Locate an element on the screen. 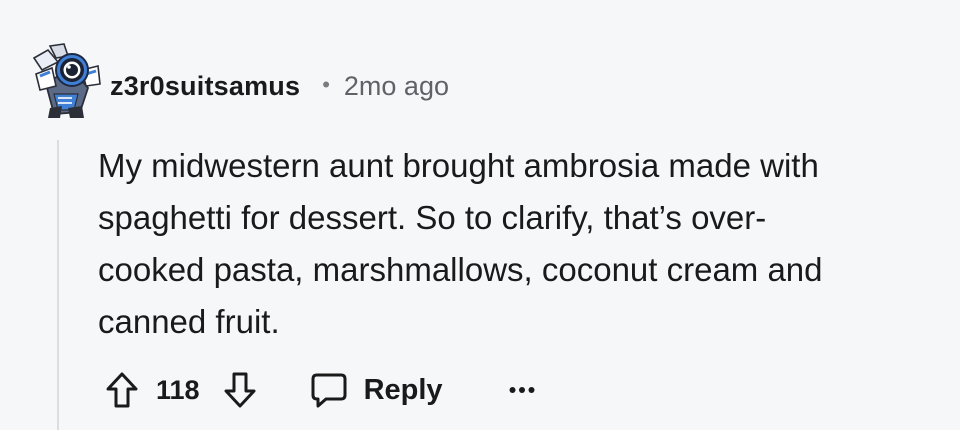 This screenshot has height=430, width=960. reply-button: Reply is located at coordinates (376, 390).